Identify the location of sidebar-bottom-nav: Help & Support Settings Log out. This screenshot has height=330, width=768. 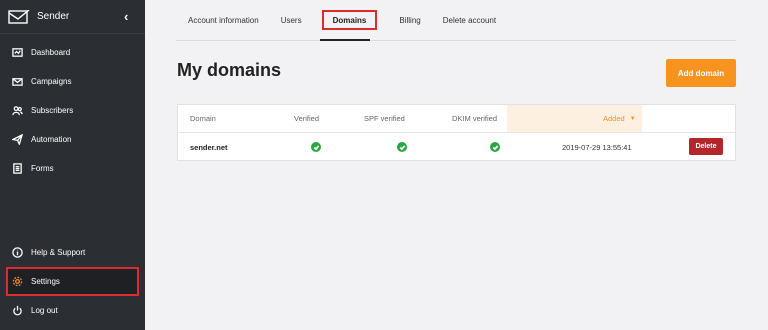
(72, 281).